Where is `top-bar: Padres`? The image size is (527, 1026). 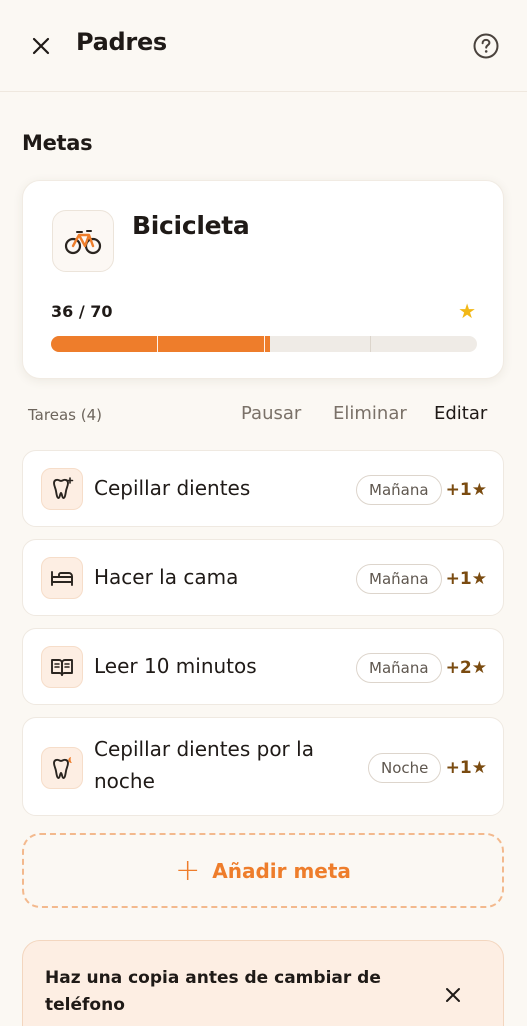 top-bar: Padres is located at coordinates (263, 46).